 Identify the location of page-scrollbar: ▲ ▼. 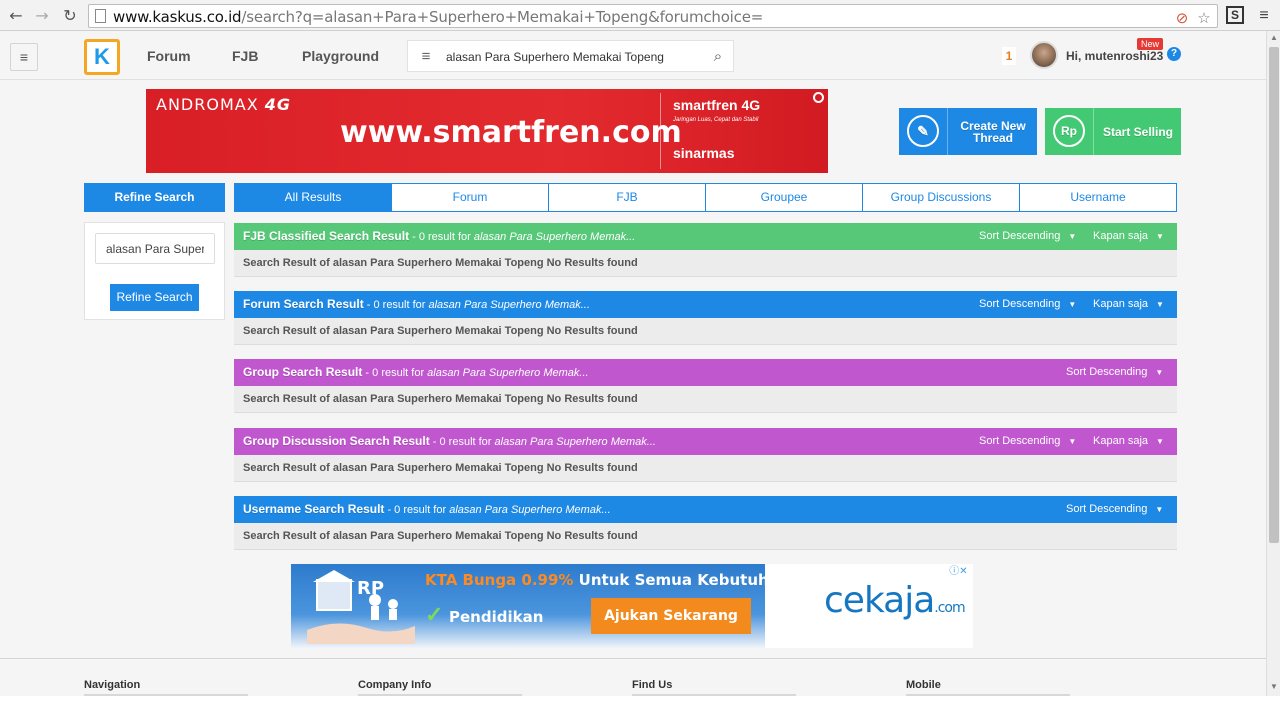
(1273, 363).